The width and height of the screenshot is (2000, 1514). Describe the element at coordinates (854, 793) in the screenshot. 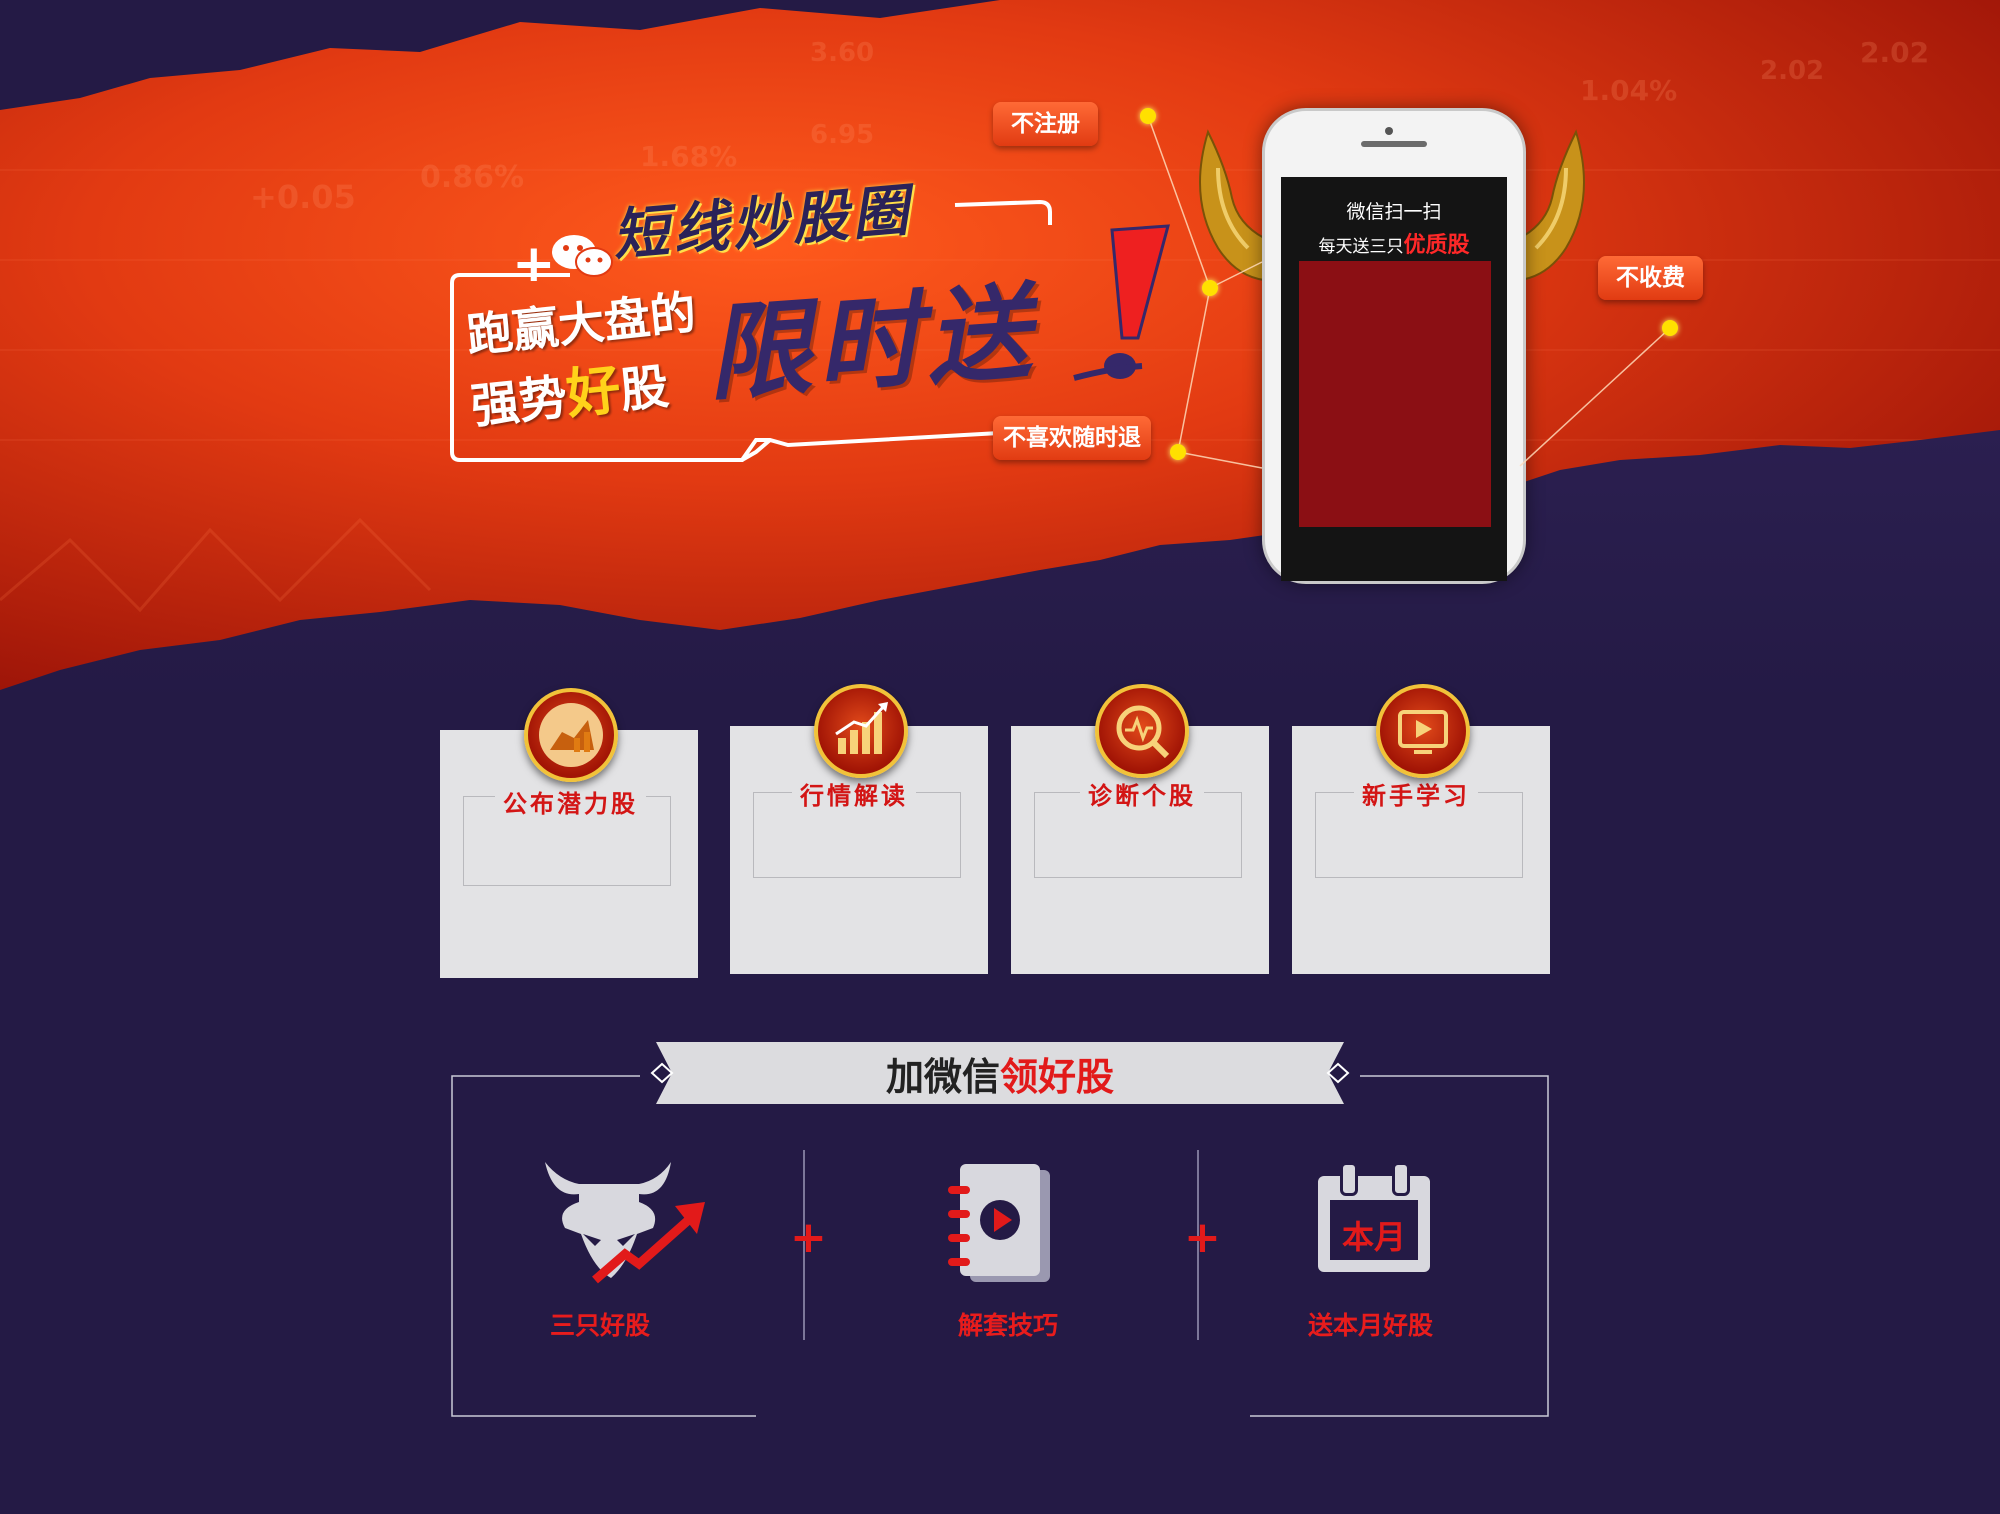

I see `feature-title: 行情解读` at that location.